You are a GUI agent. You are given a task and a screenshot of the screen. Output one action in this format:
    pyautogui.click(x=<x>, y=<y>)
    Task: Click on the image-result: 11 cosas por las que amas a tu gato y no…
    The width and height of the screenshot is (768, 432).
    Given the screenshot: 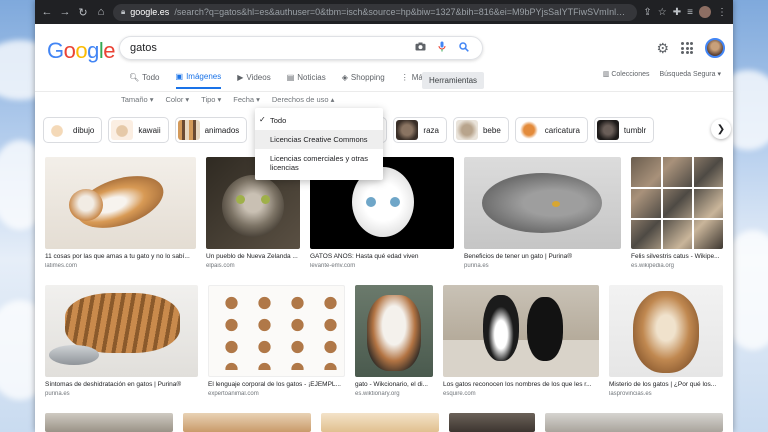 What is the action you would take?
    pyautogui.click(x=120, y=216)
    